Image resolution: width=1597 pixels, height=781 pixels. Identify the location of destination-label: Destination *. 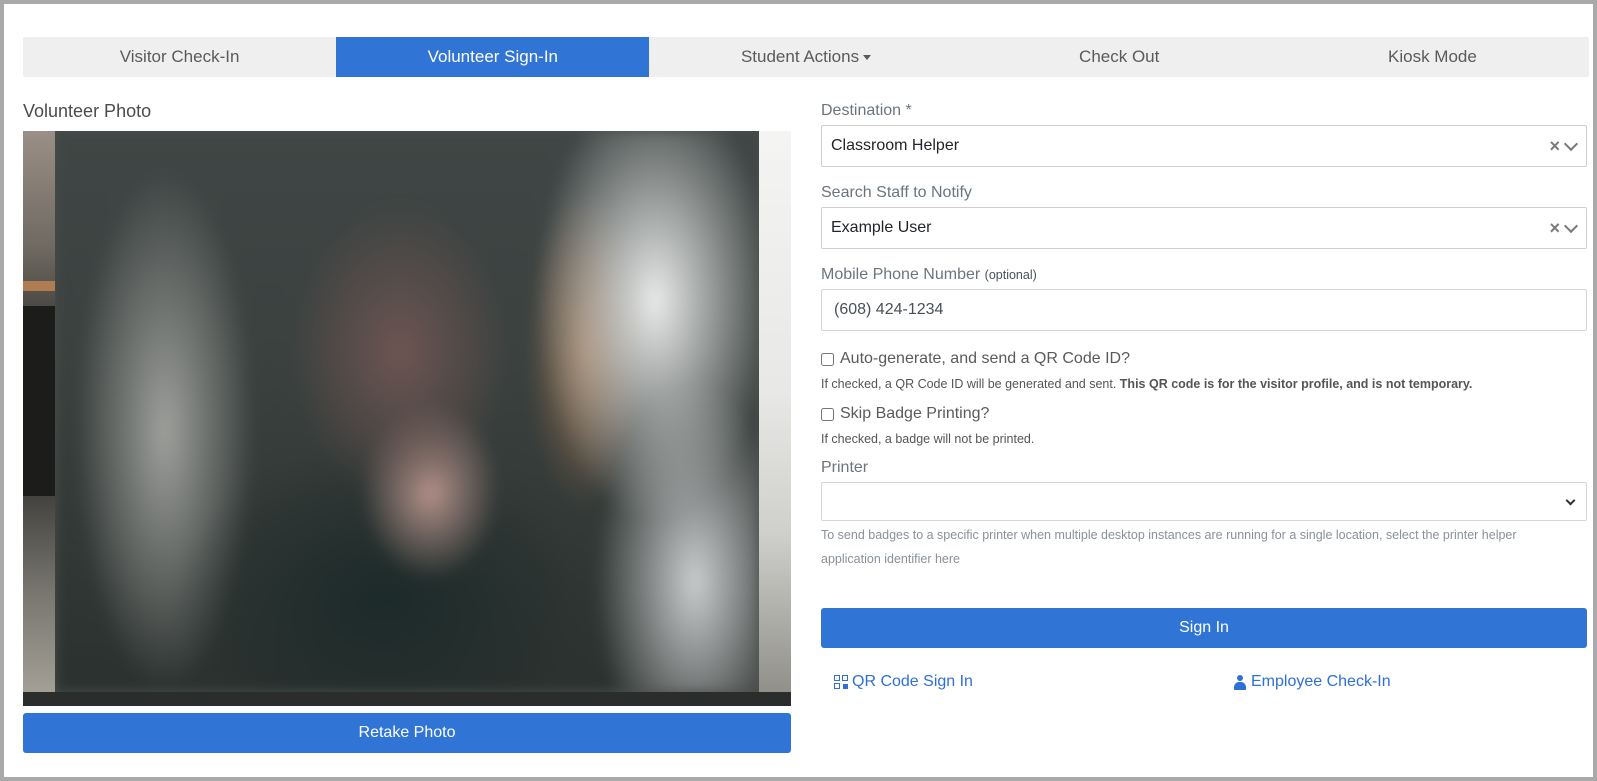
(866, 110).